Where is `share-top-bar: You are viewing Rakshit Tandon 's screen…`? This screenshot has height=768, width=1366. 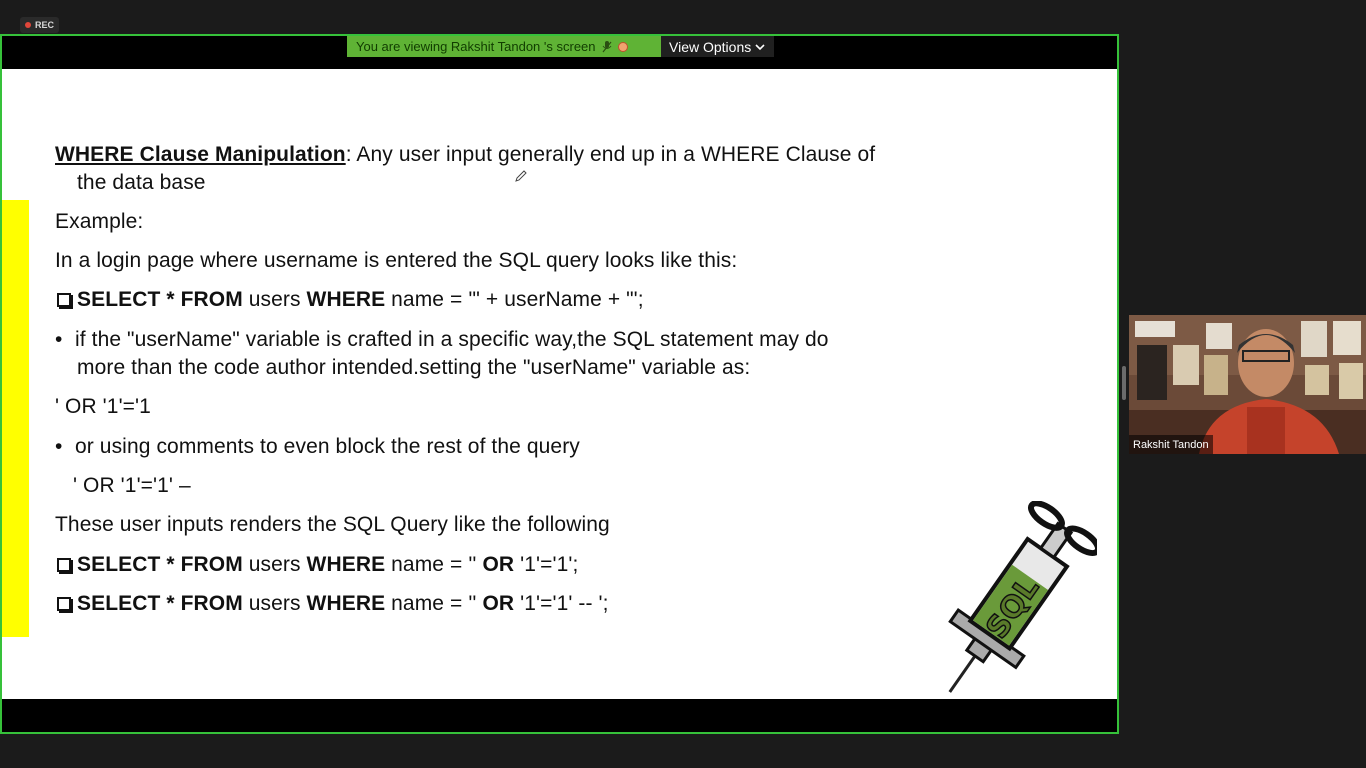 share-top-bar: You are viewing Rakshit Tandon 's screen… is located at coordinates (559, 52).